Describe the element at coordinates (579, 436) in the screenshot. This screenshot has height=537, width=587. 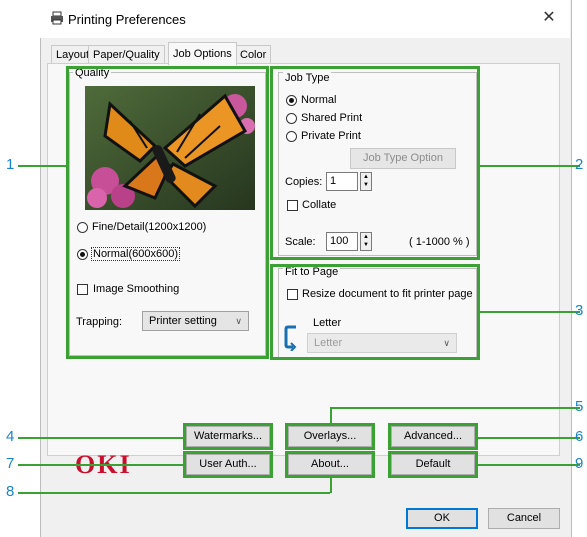
I see `callout-number-6: 6` at that location.